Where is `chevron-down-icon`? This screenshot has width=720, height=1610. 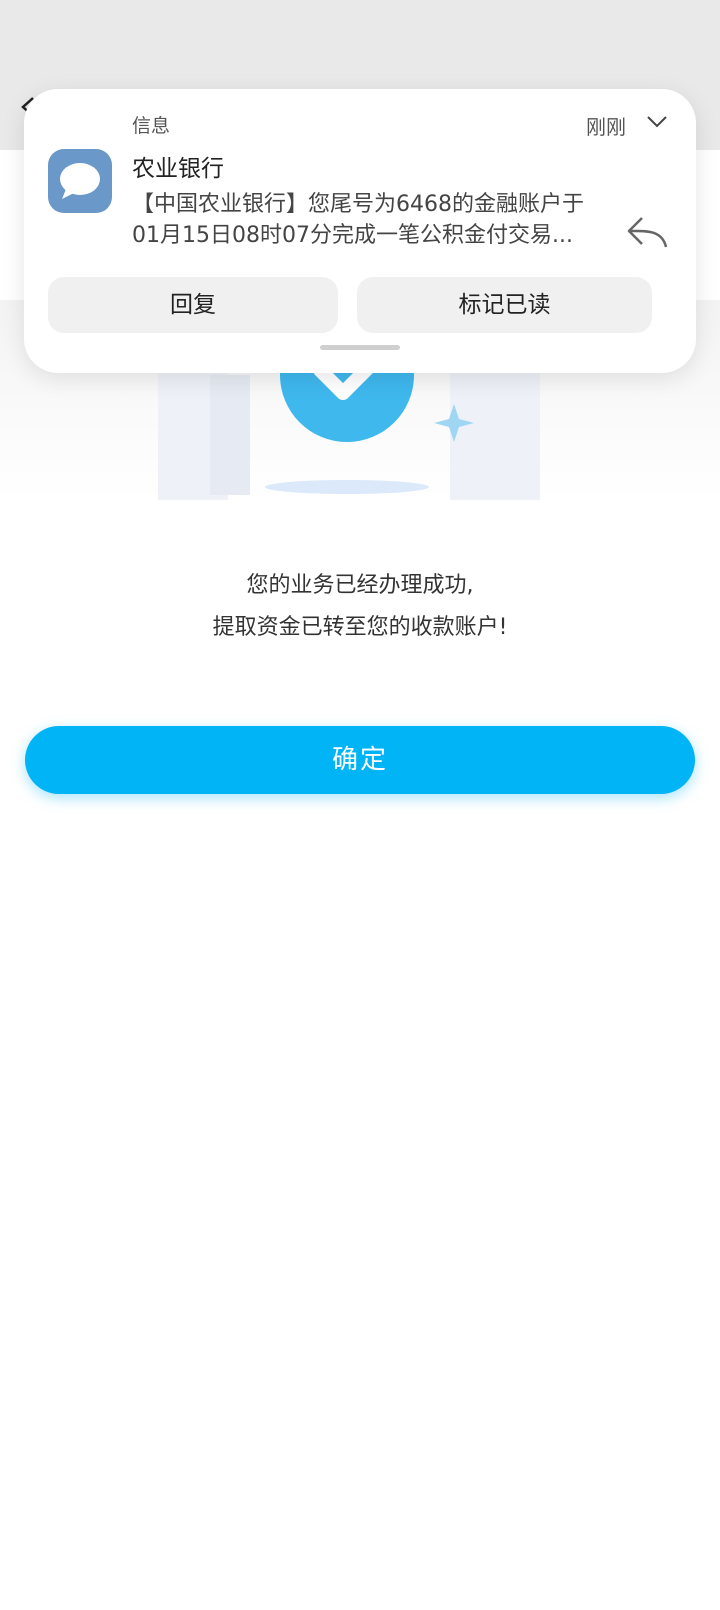 chevron-down-icon is located at coordinates (657, 122).